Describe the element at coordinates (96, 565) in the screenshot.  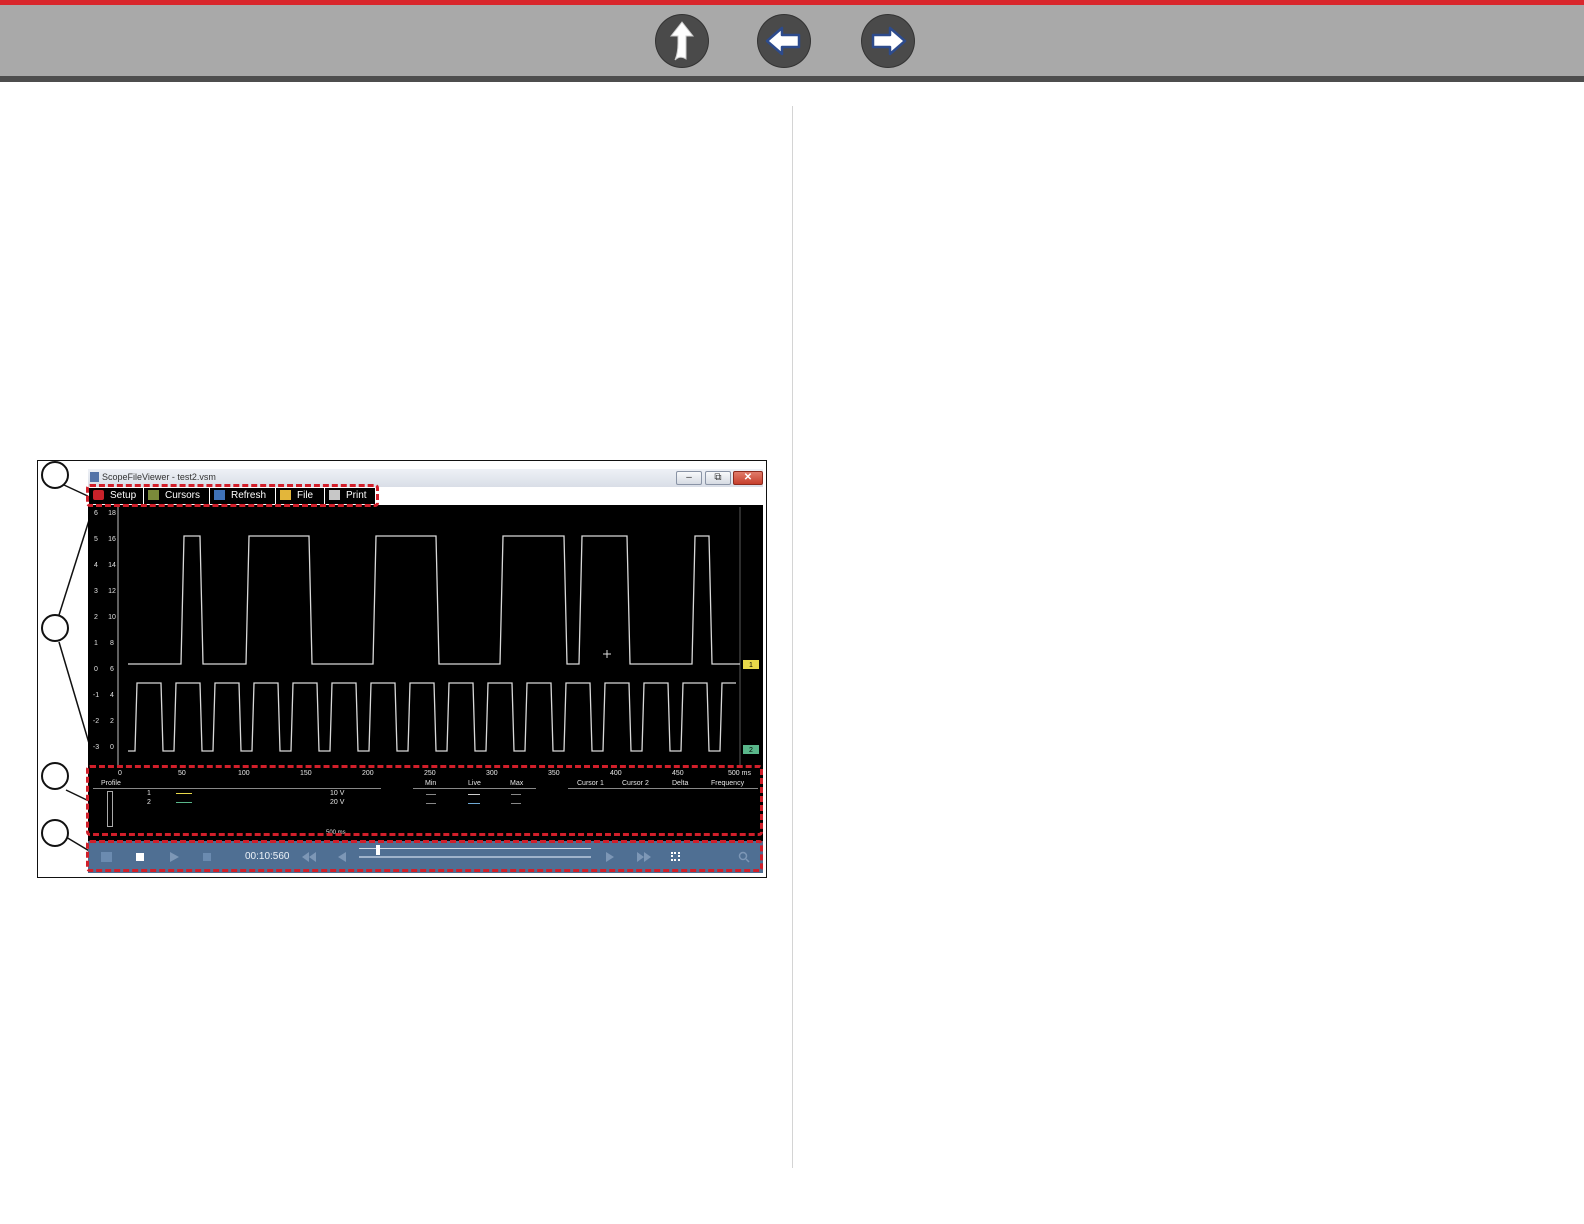
I see `y-outer-label: 4` at that location.